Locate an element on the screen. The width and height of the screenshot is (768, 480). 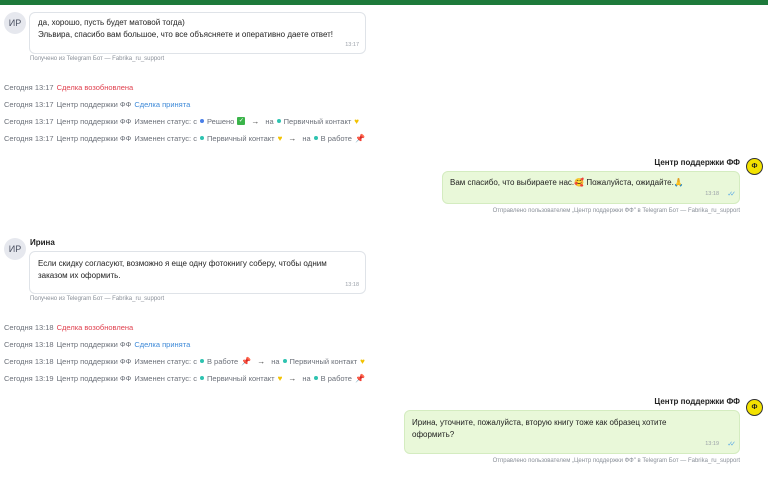
message-text: Вам спасибо, что выбираете нас. is located at coordinates (512, 182).